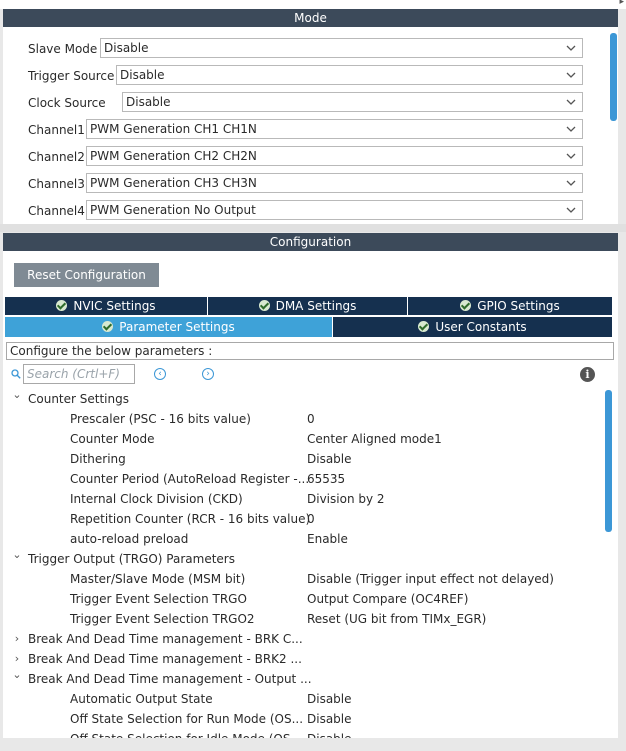 The image size is (626, 751). What do you see at coordinates (160, 374) in the screenshot?
I see `previous-result-icon: ‹` at bounding box center [160, 374].